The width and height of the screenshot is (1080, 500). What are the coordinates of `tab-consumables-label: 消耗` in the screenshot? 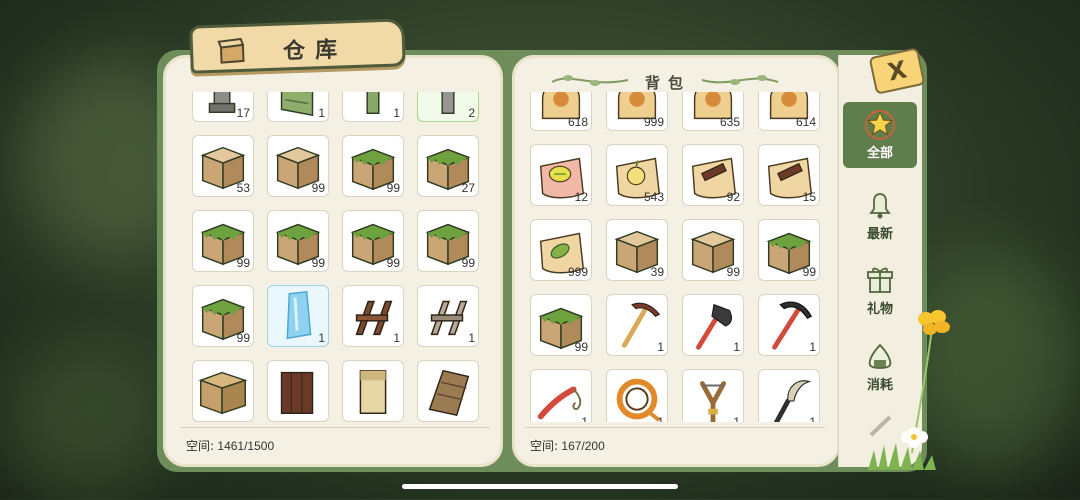 It's located at (879, 385).